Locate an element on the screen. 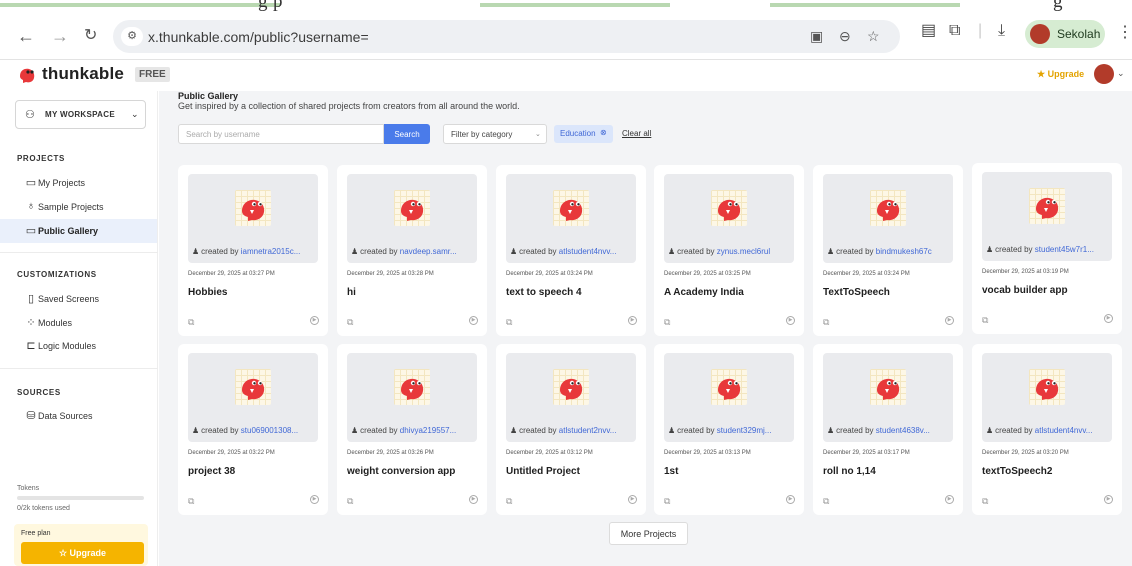 This screenshot has width=1132, height=566. back-icon: ← is located at coordinates (26, 36).